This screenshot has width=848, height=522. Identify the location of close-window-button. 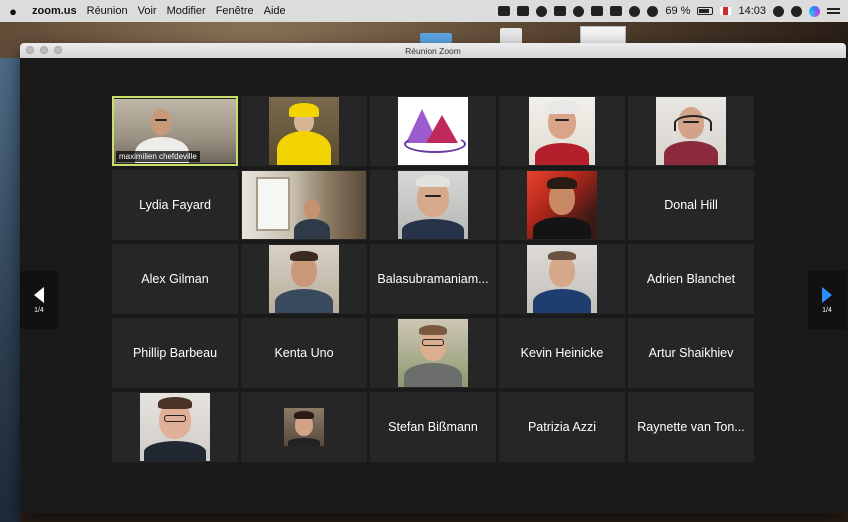
(30, 50).